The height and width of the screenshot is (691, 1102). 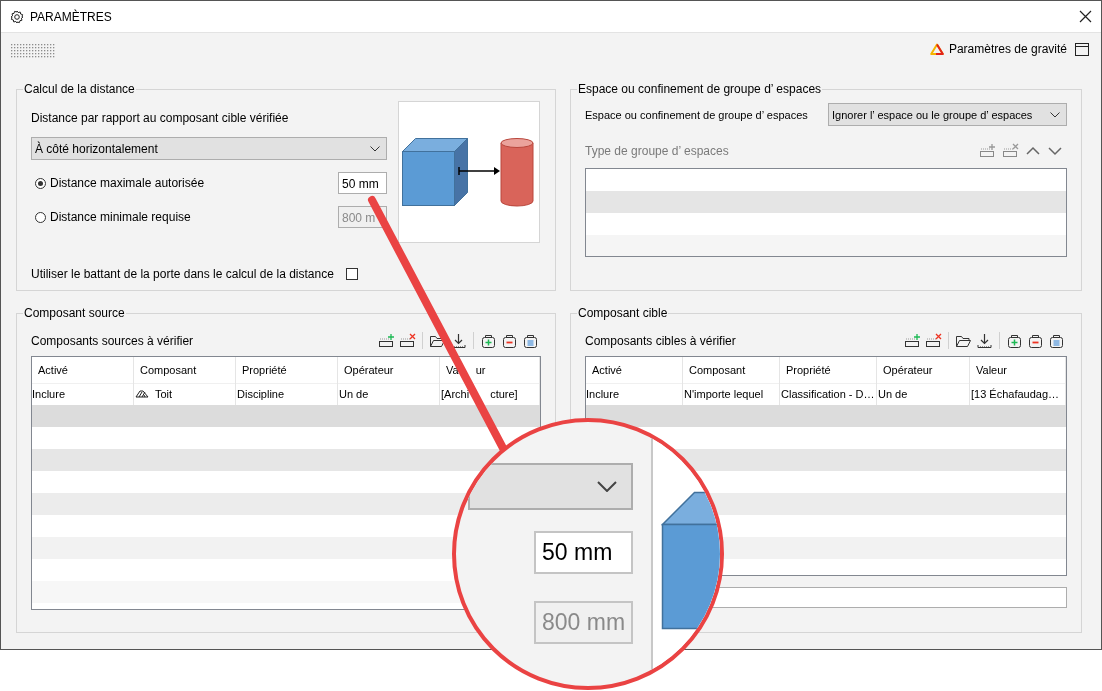 What do you see at coordinates (700, 89) in the screenshot?
I see `group-title: Espace ou confinement de groupe d’ espaces` at bounding box center [700, 89].